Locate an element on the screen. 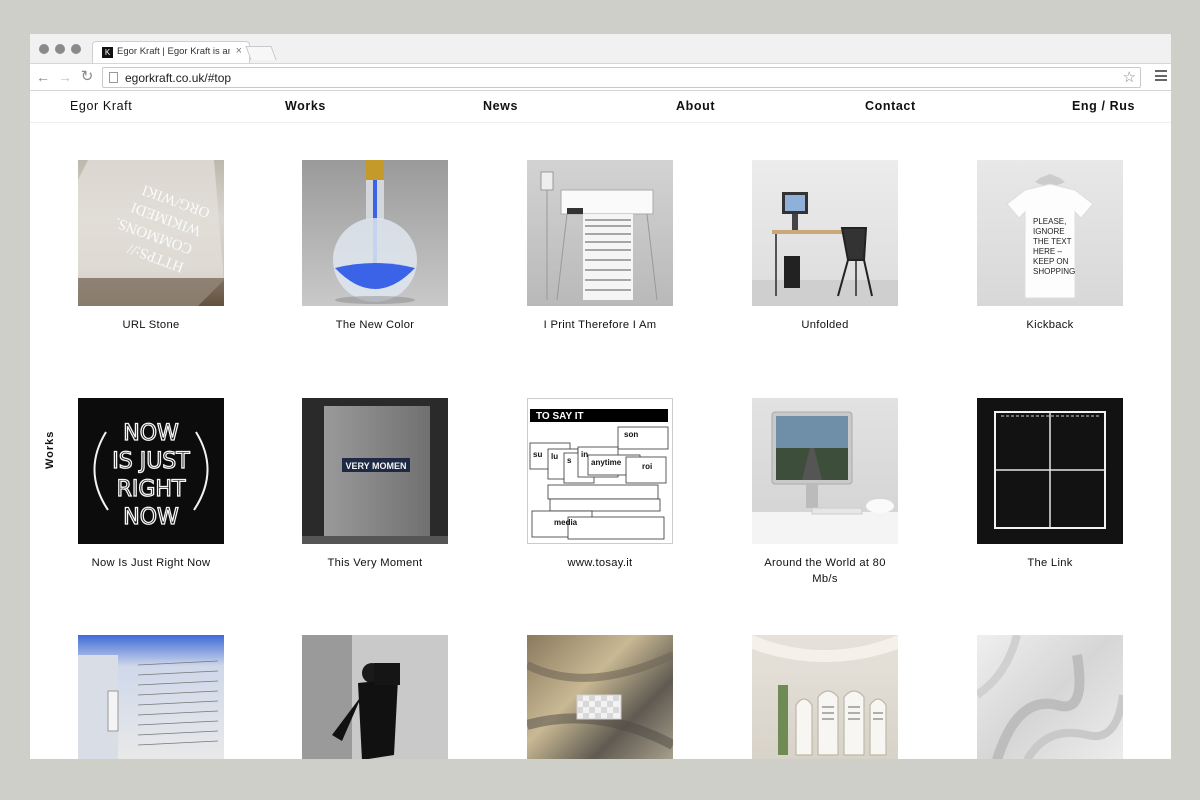 This screenshot has width=1200, height=800. work-title: www.tosay.it is located at coordinates (600, 563).